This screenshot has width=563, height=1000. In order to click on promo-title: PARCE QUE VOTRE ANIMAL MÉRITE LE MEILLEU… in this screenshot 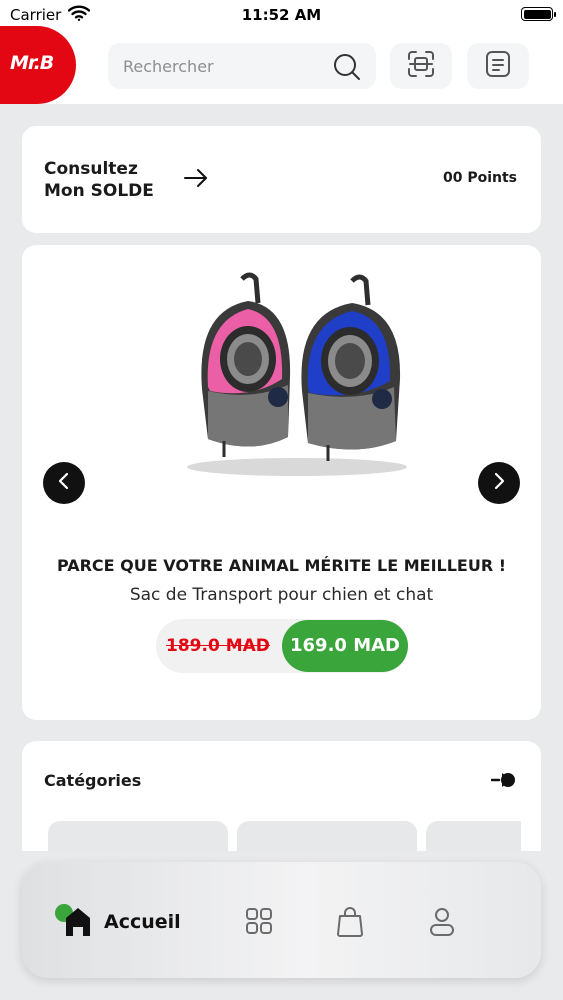, I will do `click(281, 565)`.